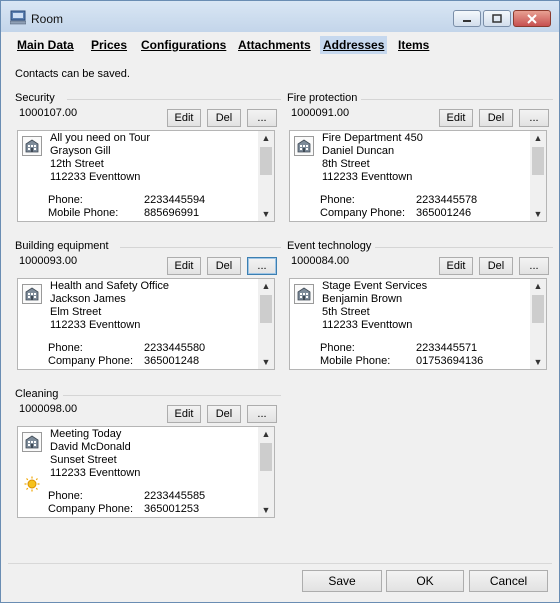 The height and width of the screenshot is (603, 560). Describe the element at coordinates (109, 45) in the screenshot. I see `tab-prices: Prices` at that location.